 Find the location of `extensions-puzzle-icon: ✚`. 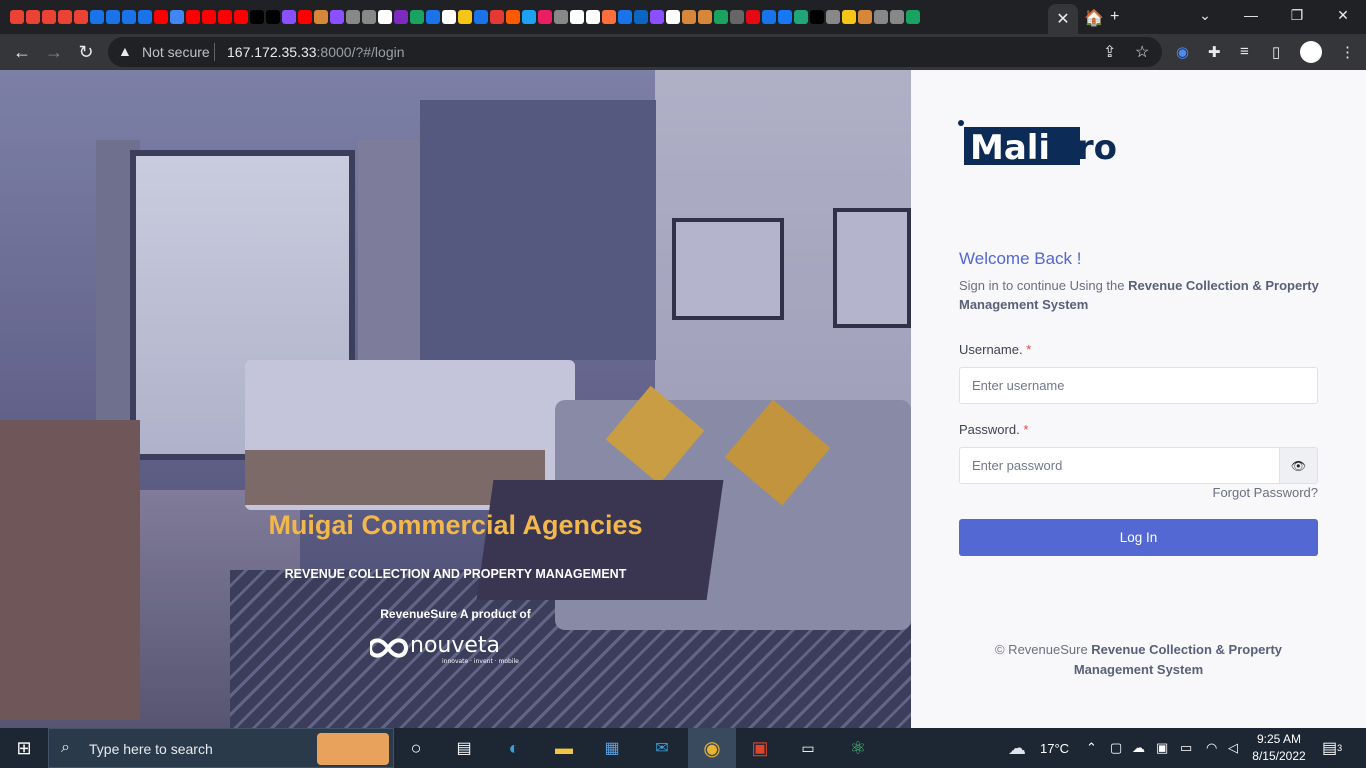

extensions-puzzle-icon: ✚ is located at coordinates (1214, 52).